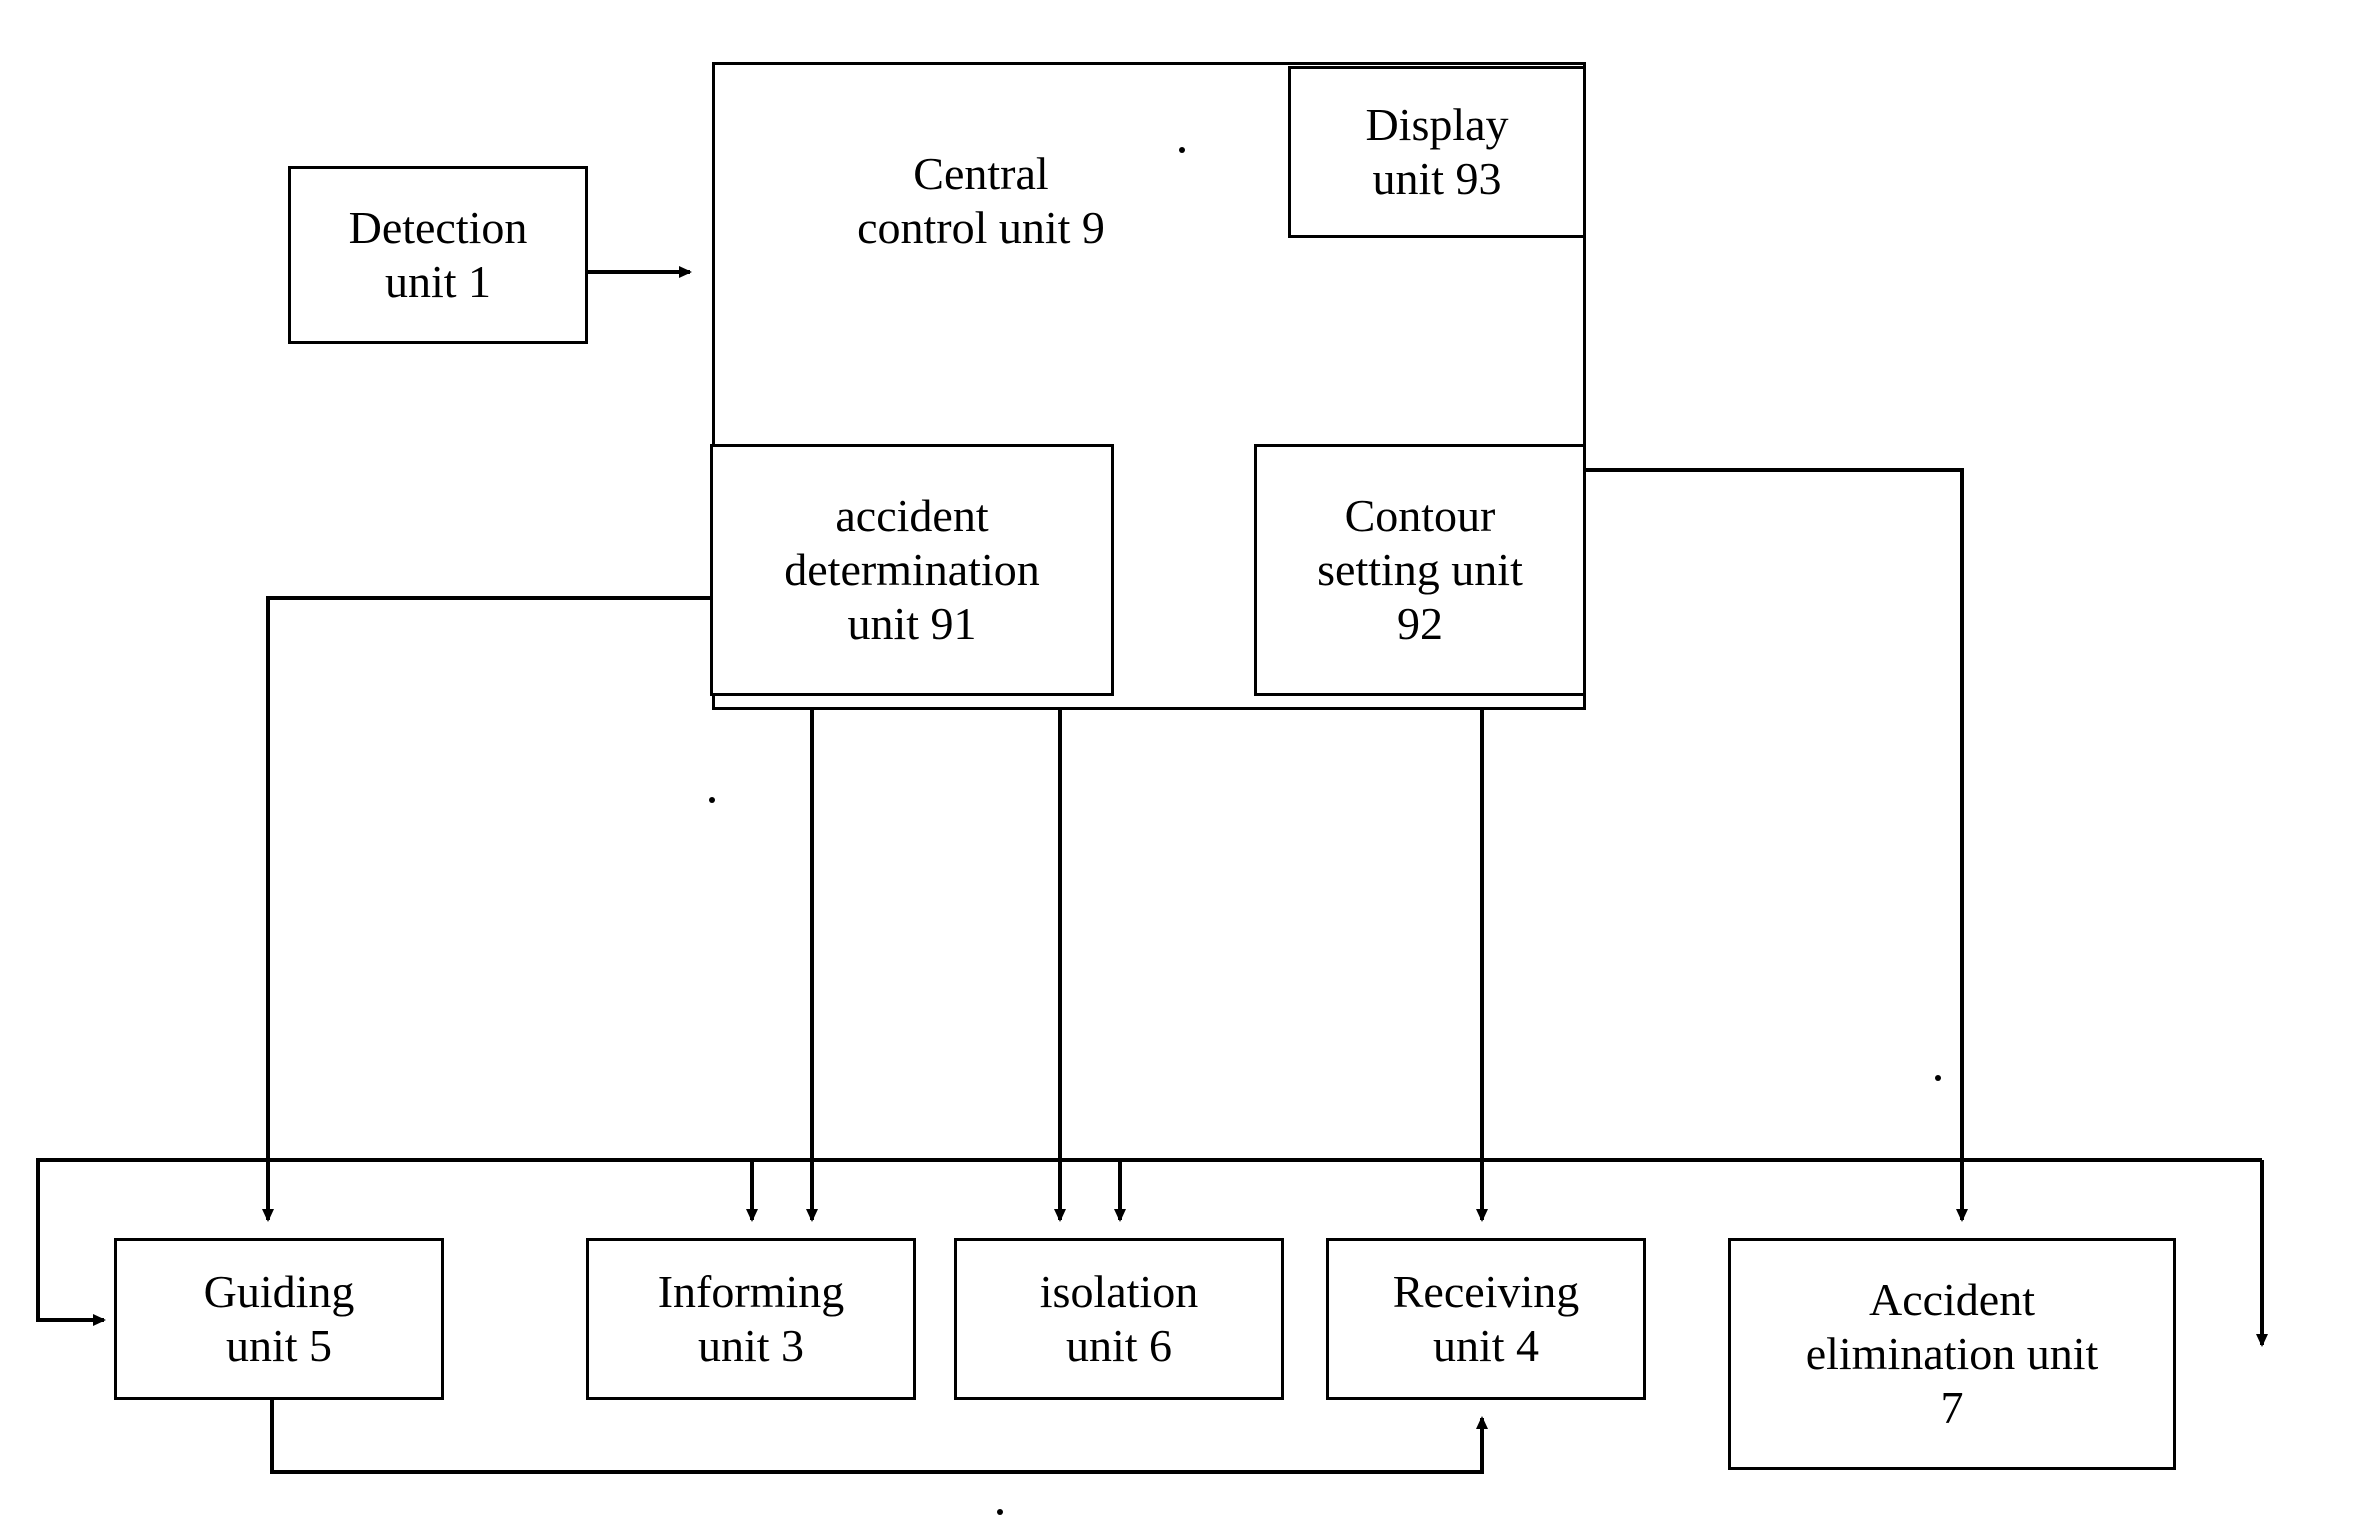 This screenshot has width=2364, height=1534. I want to click on block-informing-unit: Informing unit 3, so click(751, 1319).